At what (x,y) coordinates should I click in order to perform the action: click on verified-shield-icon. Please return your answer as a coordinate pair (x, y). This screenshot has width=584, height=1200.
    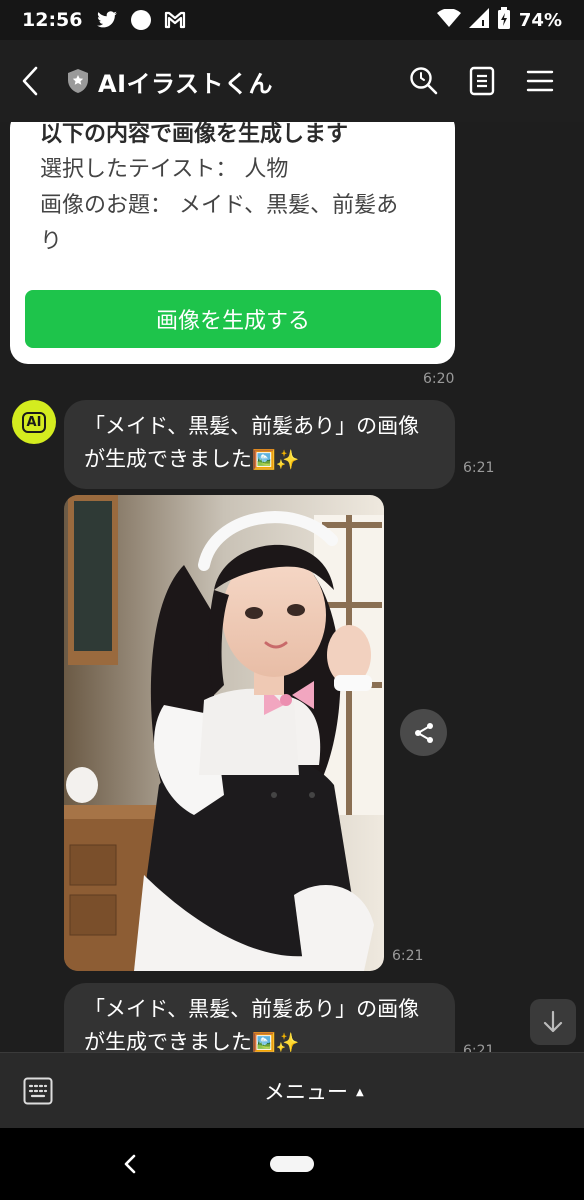
    Looking at the image, I should click on (78, 81).